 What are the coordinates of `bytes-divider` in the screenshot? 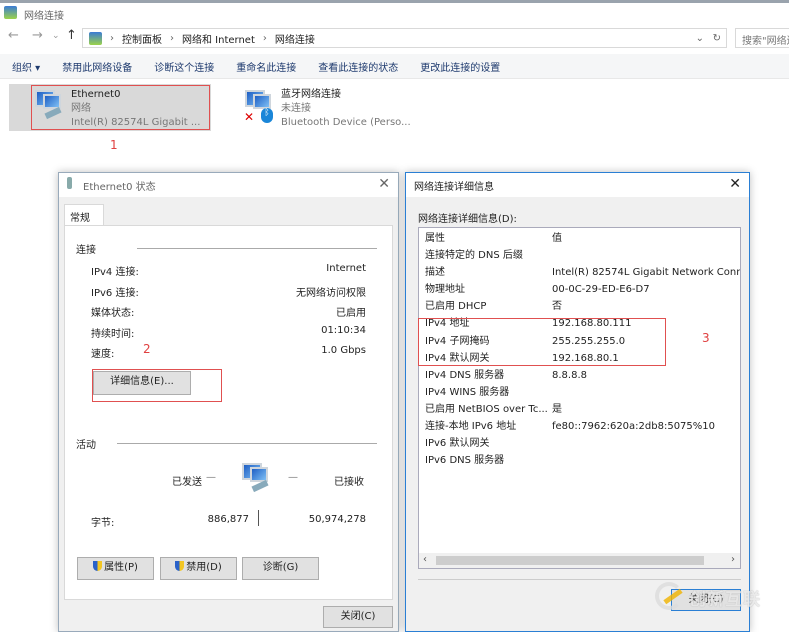 It's located at (258, 518).